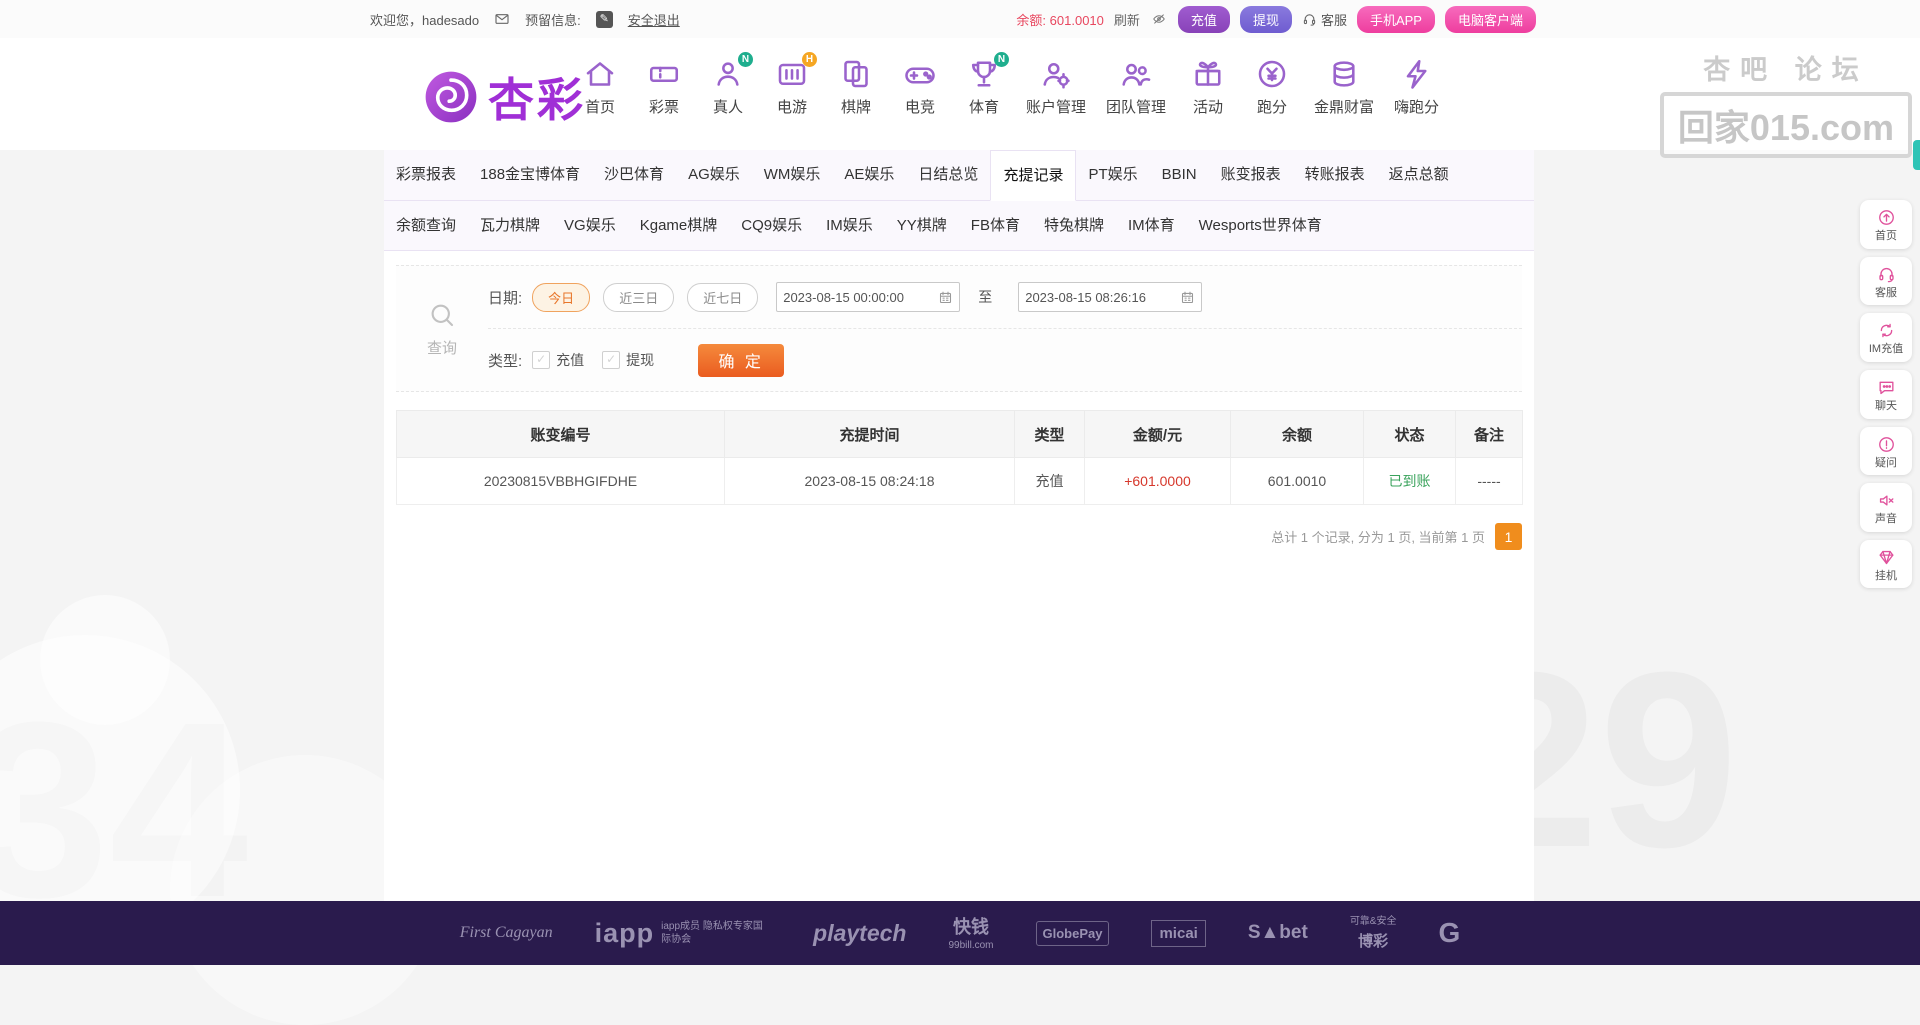 This screenshot has width=1920, height=1025. I want to click on to-label: 至, so click(985, 297).